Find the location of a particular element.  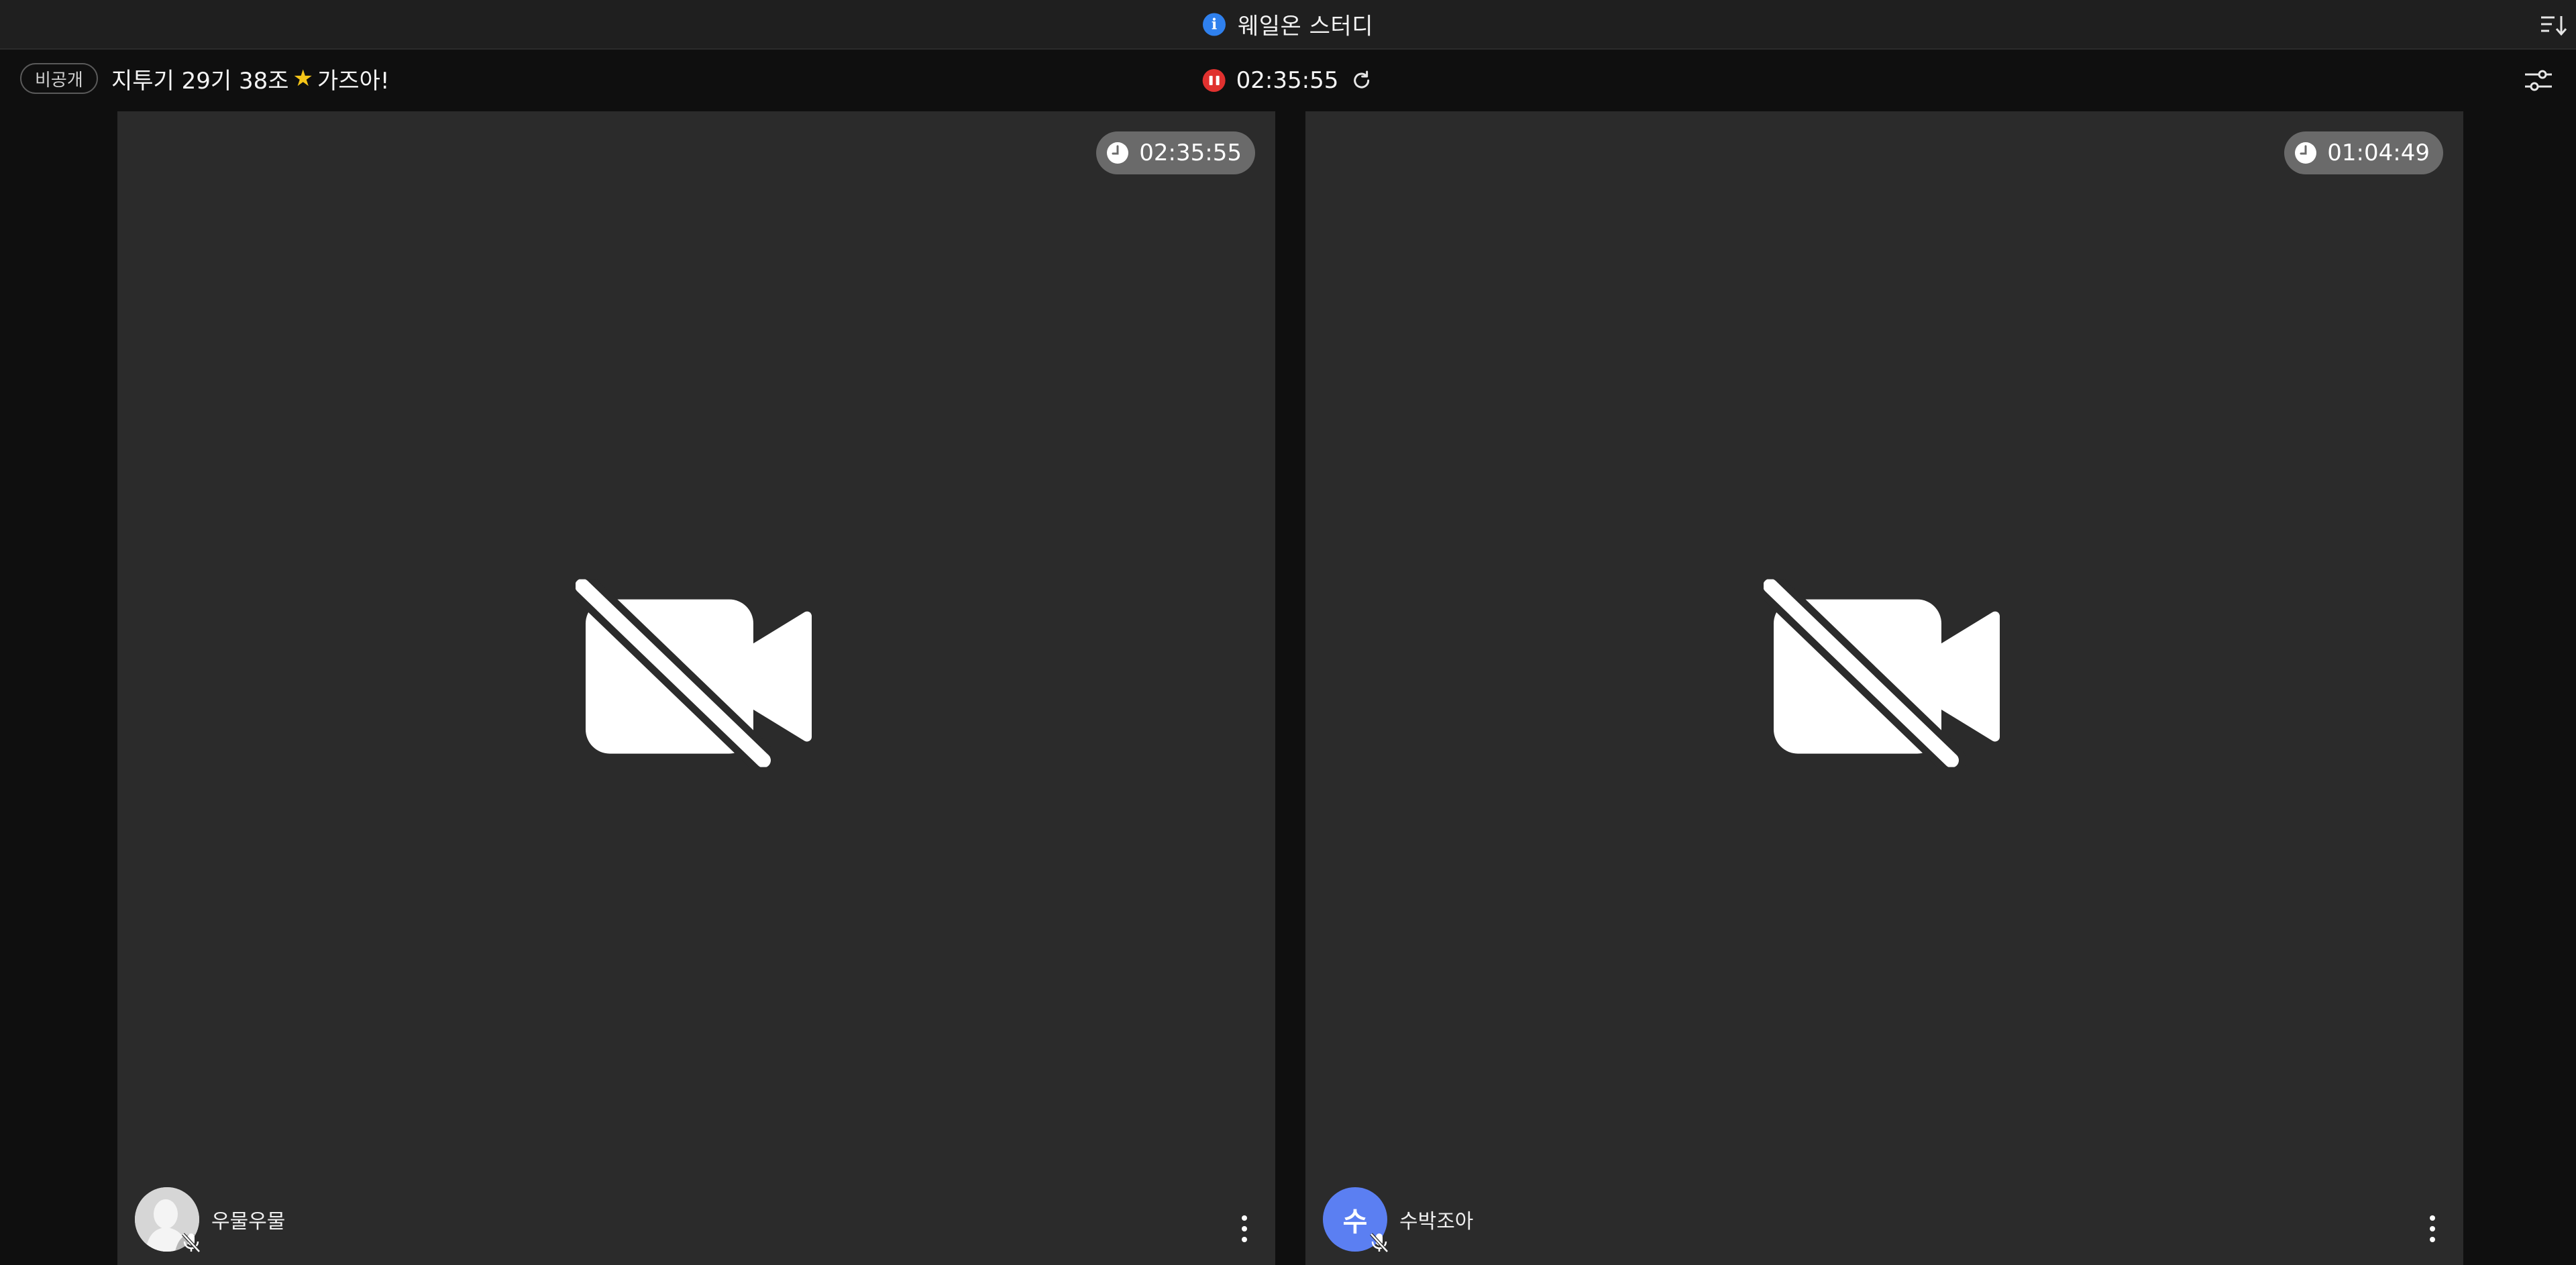

title-bar: i 웨일온 스터디 is located at coordinates (1288, 25).